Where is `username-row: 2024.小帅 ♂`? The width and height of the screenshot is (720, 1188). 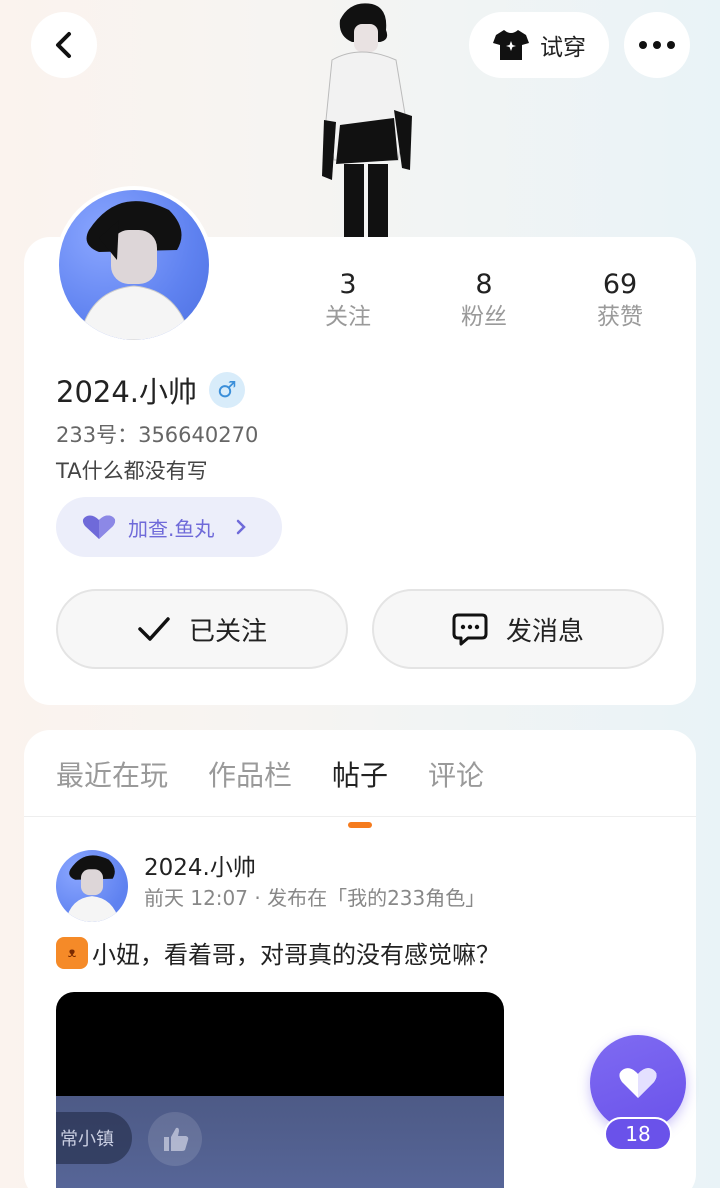
username-row: 2024.小帅 ♂ is located at coordinates (151, 390).